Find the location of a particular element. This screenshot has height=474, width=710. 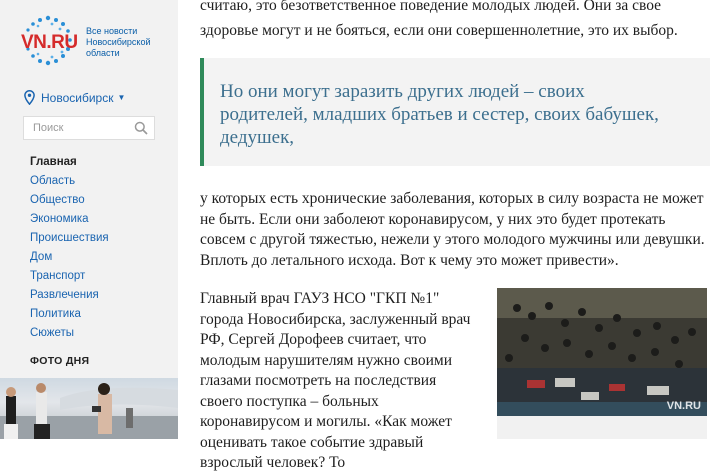

crowd-photo-icon is located at coordinates (602, 352).